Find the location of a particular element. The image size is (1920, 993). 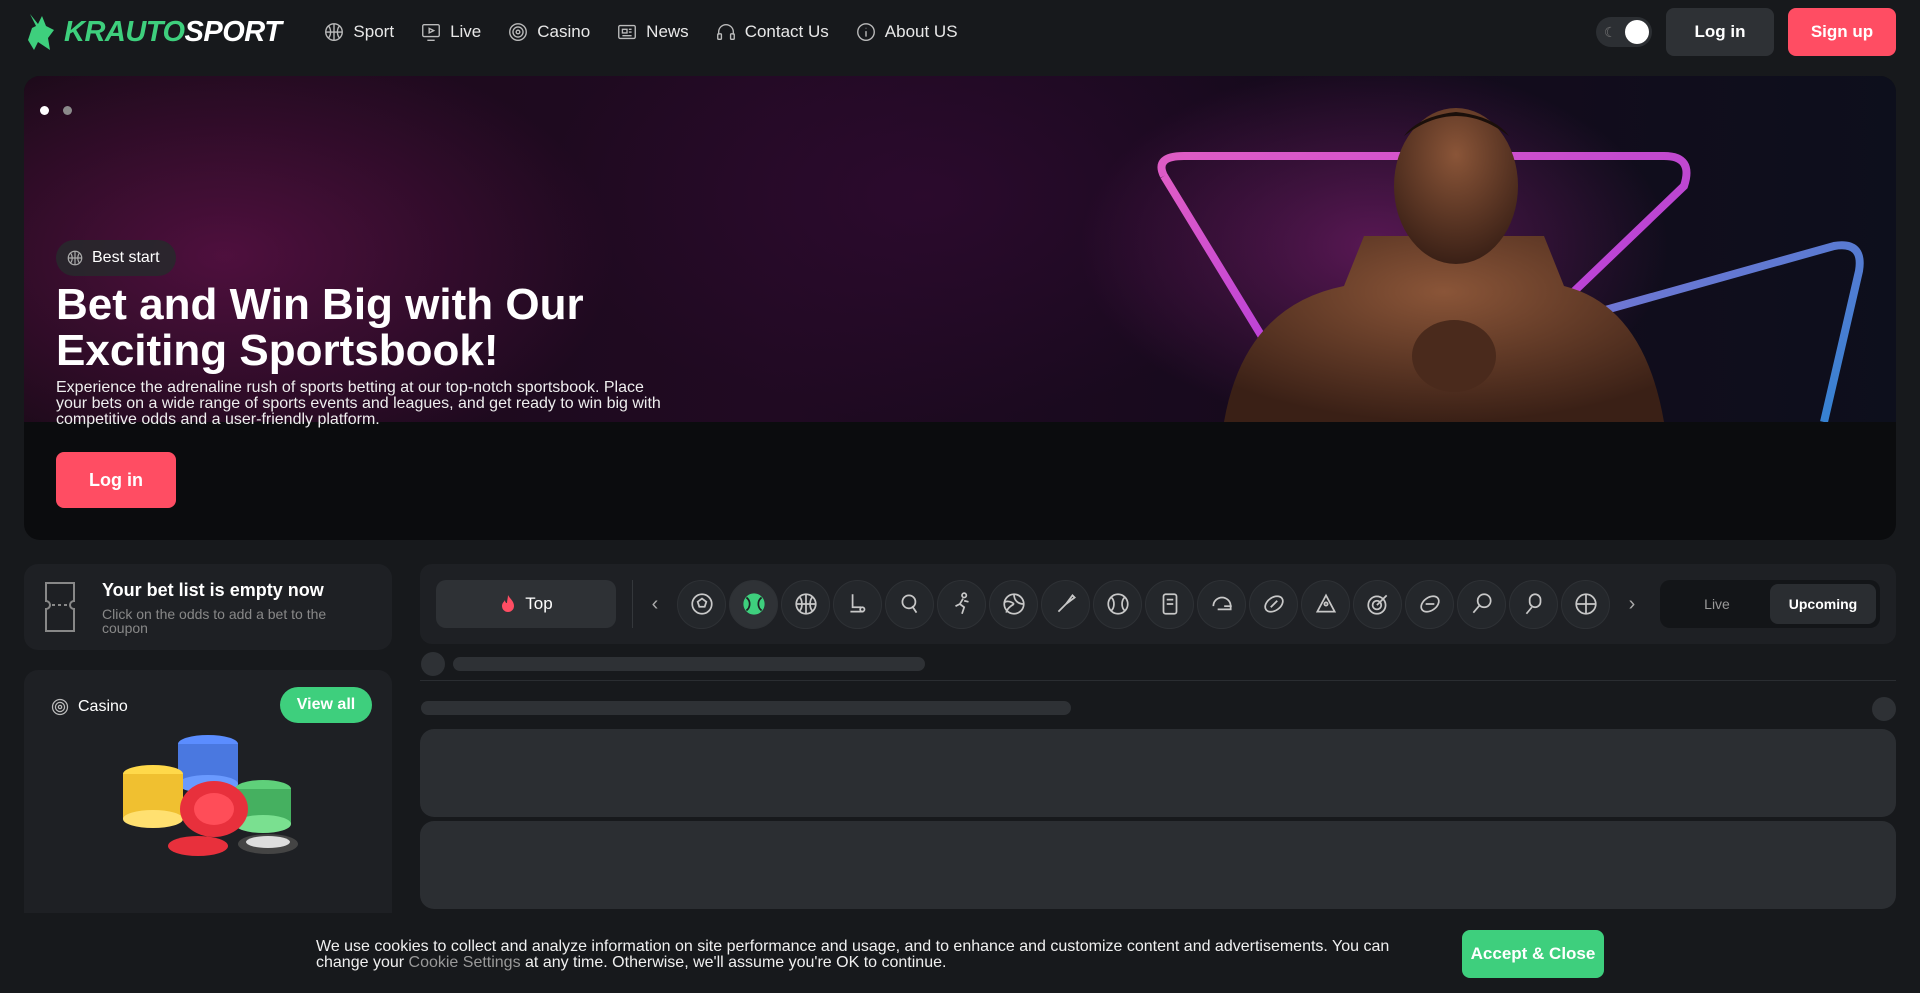

nav-label-casino: Casino is located at coordinates (564, 31).